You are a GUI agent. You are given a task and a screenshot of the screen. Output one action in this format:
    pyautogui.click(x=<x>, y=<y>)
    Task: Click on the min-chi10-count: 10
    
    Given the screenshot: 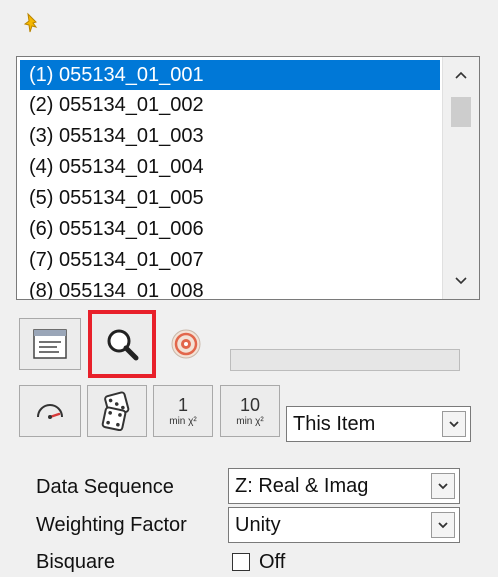 What is the action you would take?
    pyautogui.click(x=249, y=404)
    